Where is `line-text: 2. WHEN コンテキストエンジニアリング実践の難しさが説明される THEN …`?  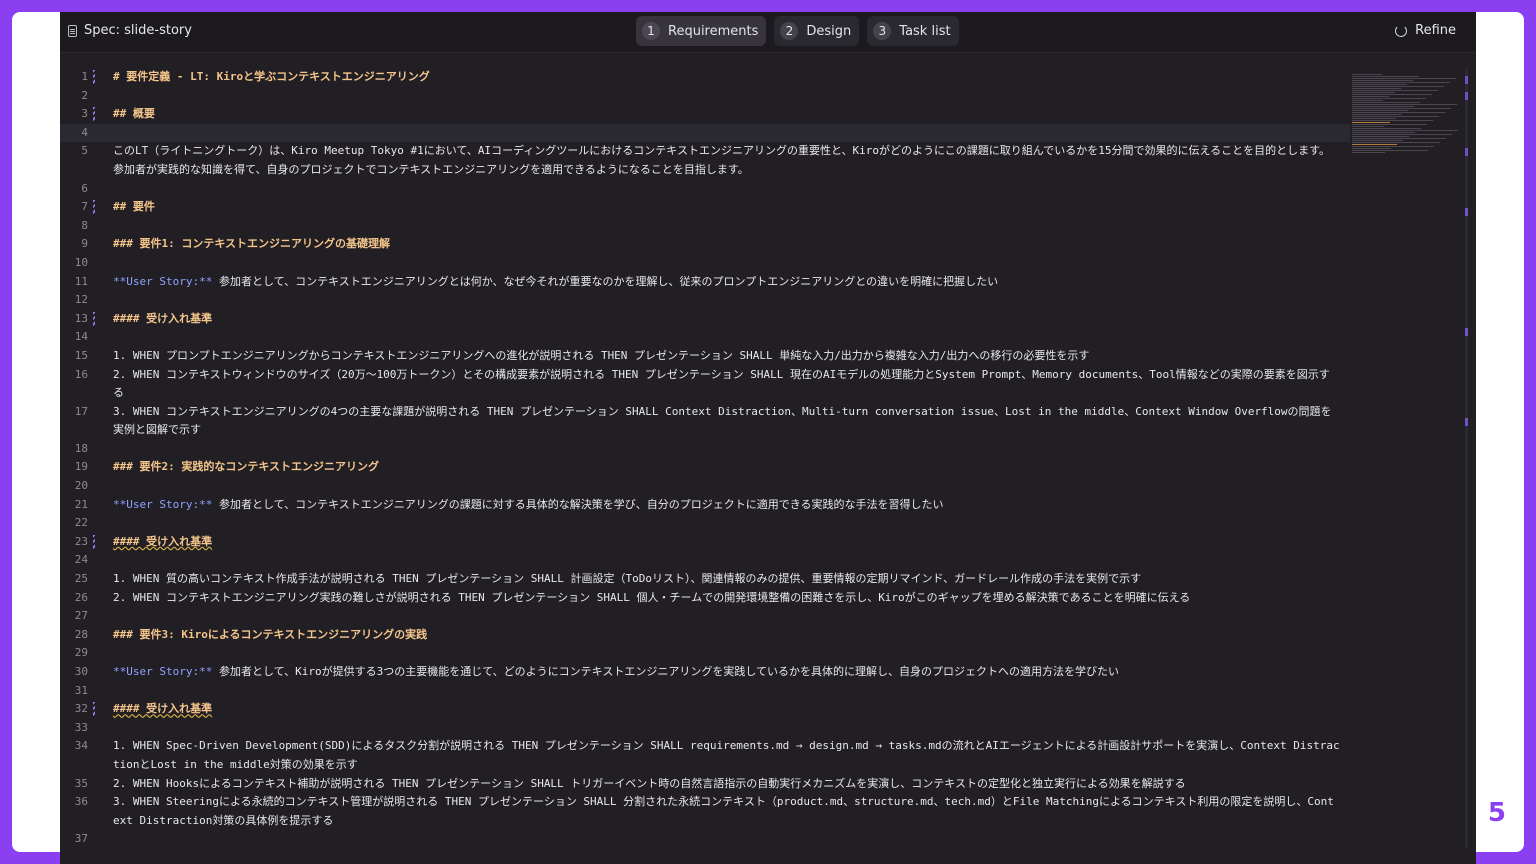 line-text: 2. WHEN コンテキストエンジニアリング実践の難しさが説明される THEN … is located at coordinates (652, 597).